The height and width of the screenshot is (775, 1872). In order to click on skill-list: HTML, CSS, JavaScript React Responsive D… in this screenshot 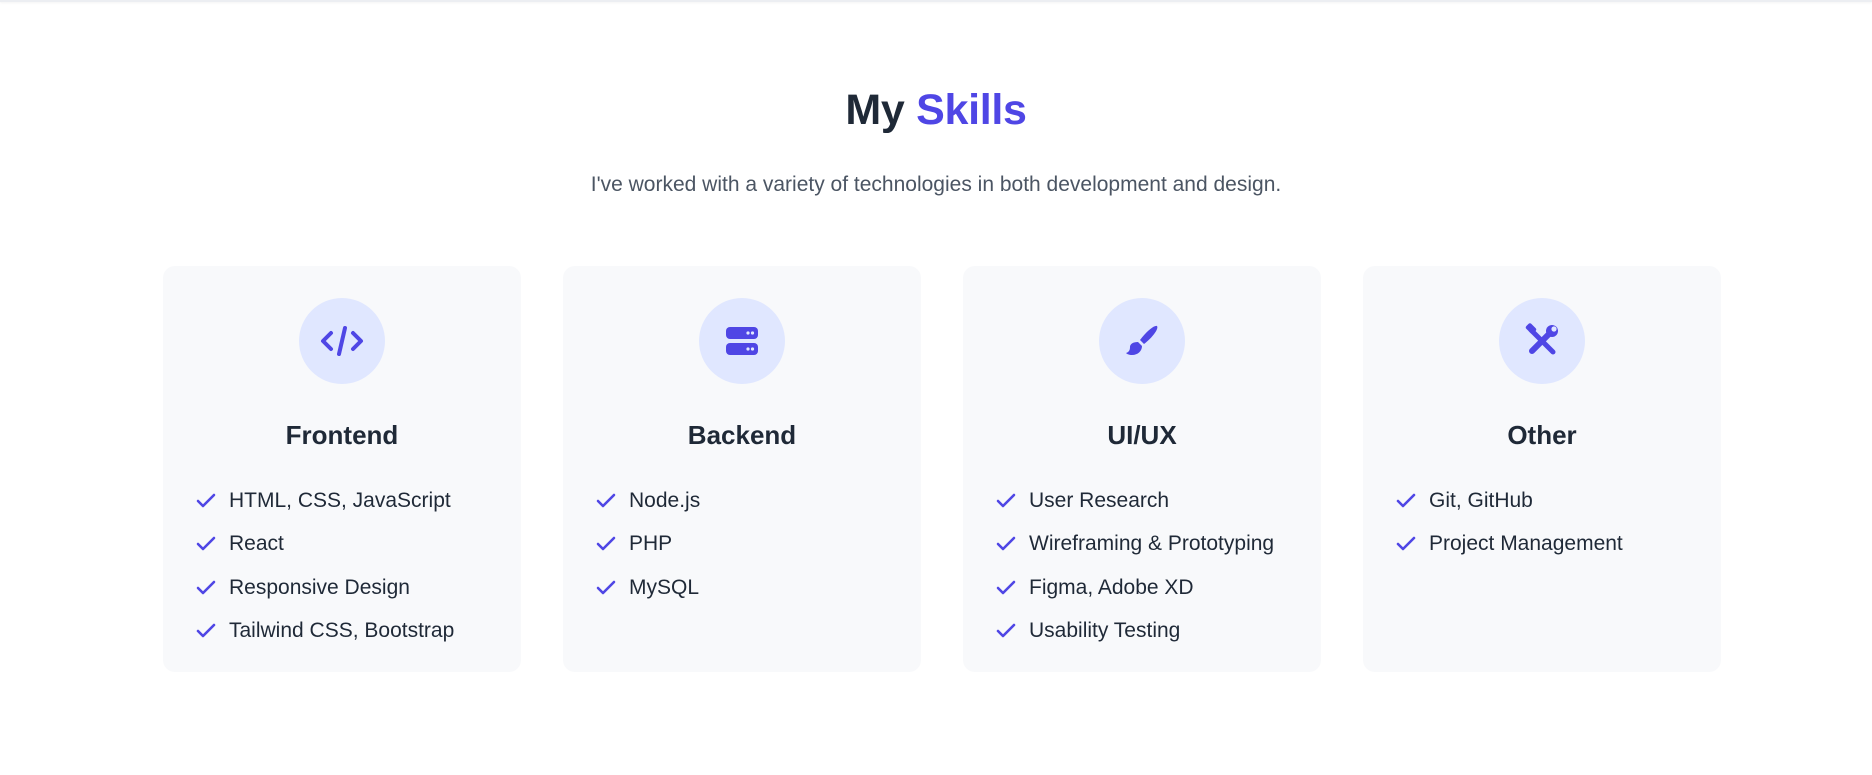, I will do `click(325, 566)`.